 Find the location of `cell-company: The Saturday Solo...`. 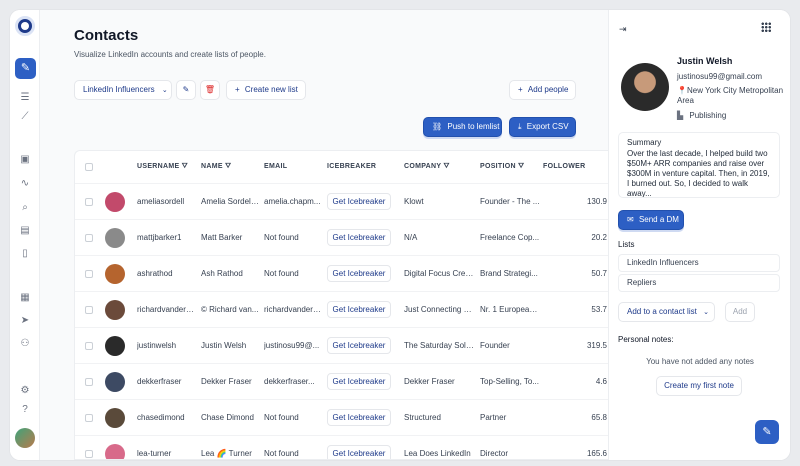

cell-company: The Saturday Solo... is located at coordinates (440, 345).